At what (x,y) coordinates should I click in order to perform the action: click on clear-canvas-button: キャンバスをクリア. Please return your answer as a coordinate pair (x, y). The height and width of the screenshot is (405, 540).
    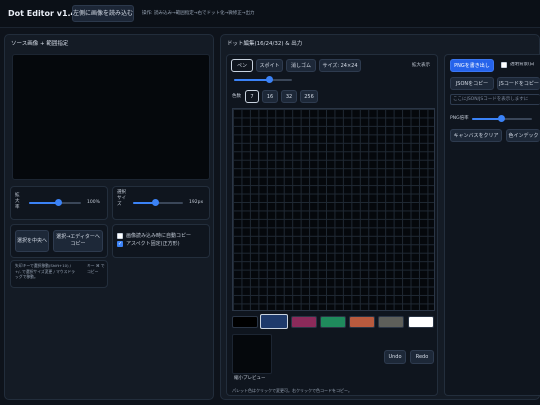
    Looking at the image, I should click on (476, 135).